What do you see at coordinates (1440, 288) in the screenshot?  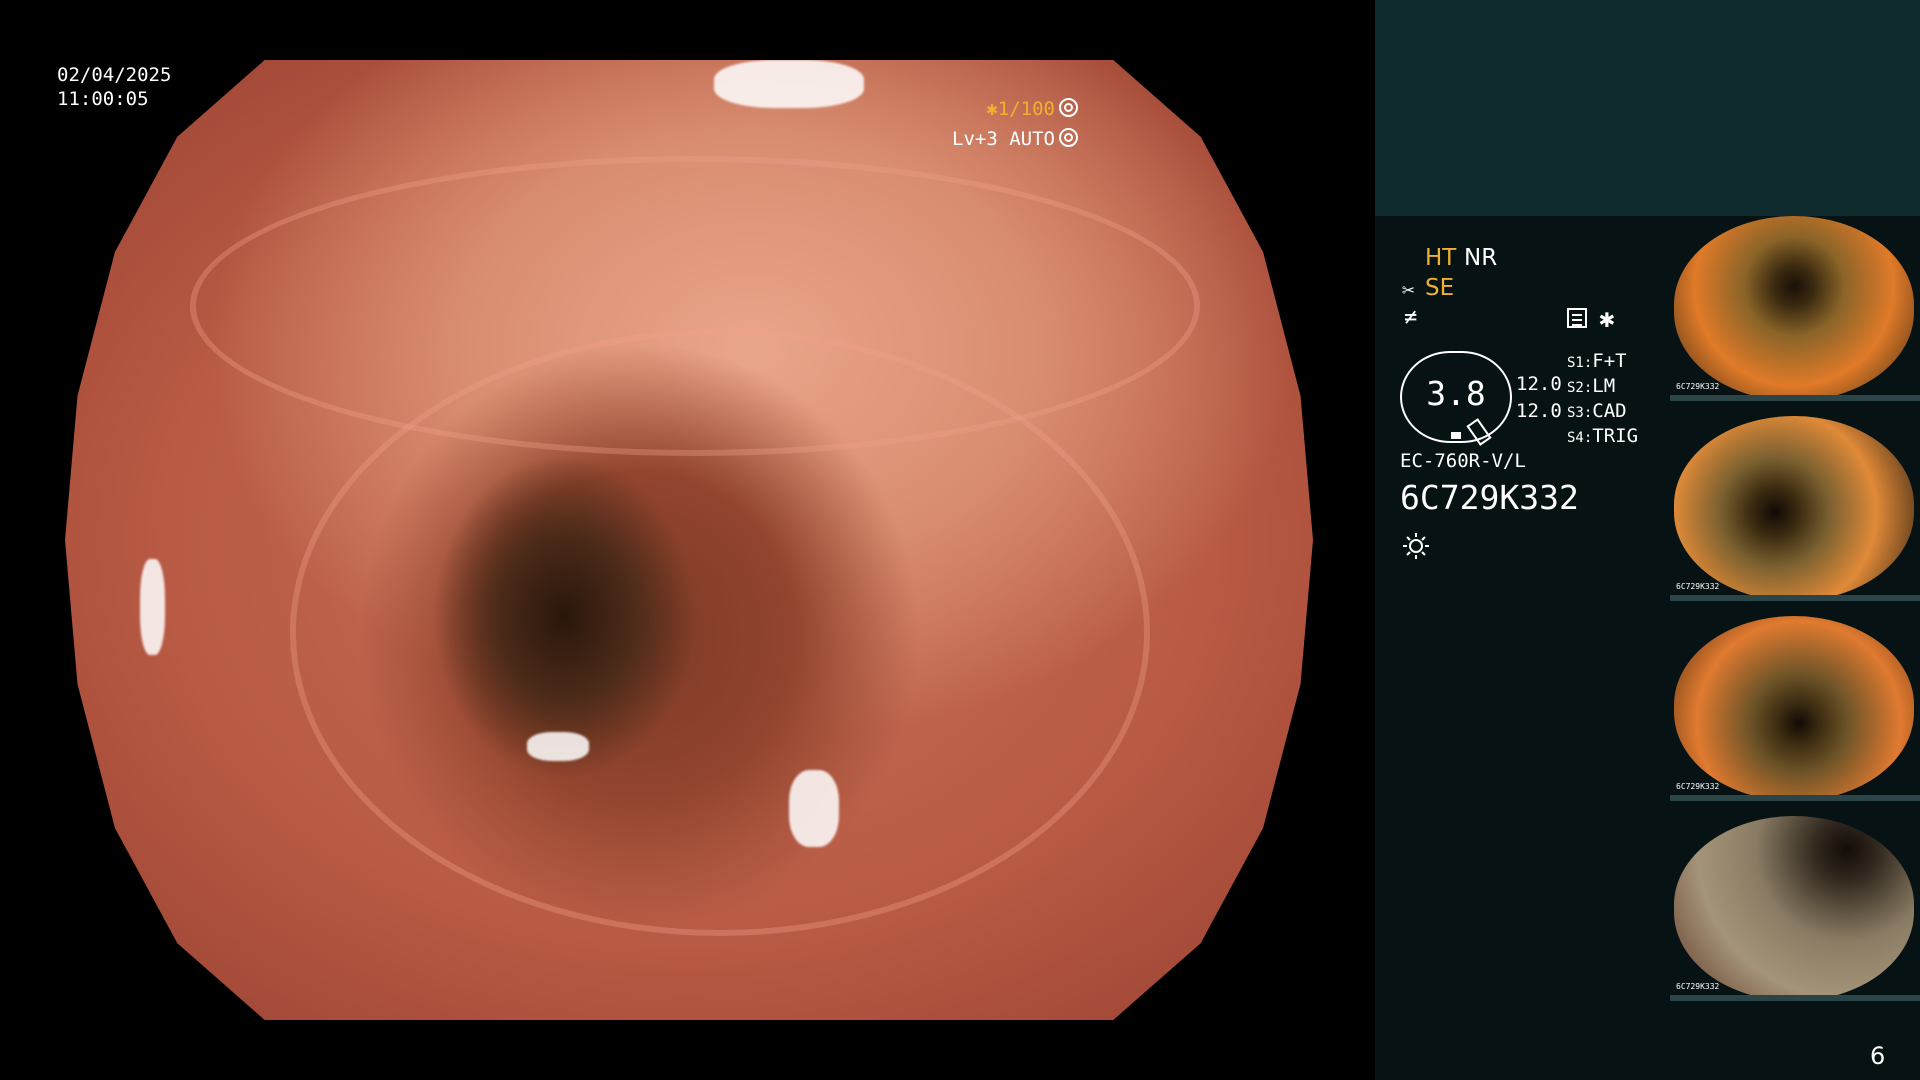 I see `se-label: SE` at bounding box center [1440, 288].